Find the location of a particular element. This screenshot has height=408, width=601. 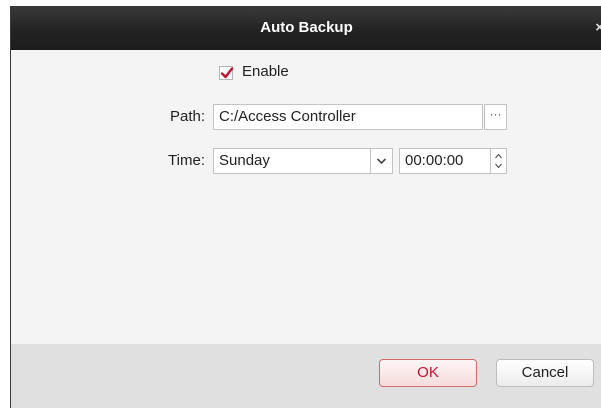

enable-checkbox is located at coordinates (226, 73).